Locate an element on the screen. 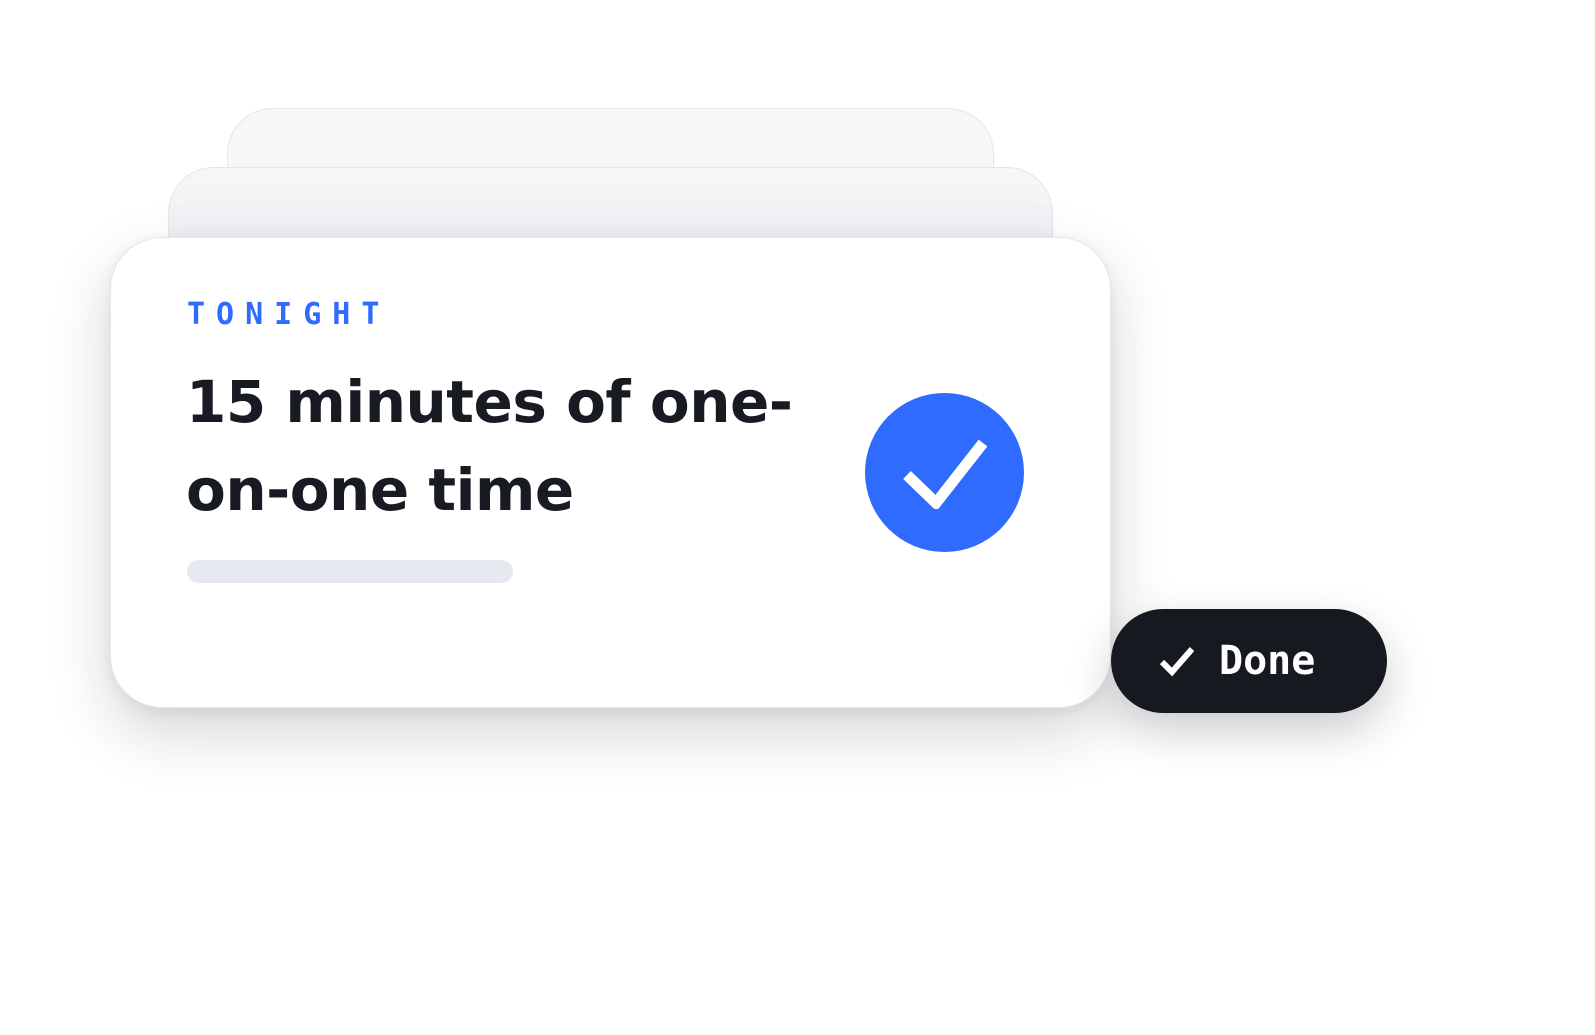  task-progress-bar is located at coordinates (350, 571).